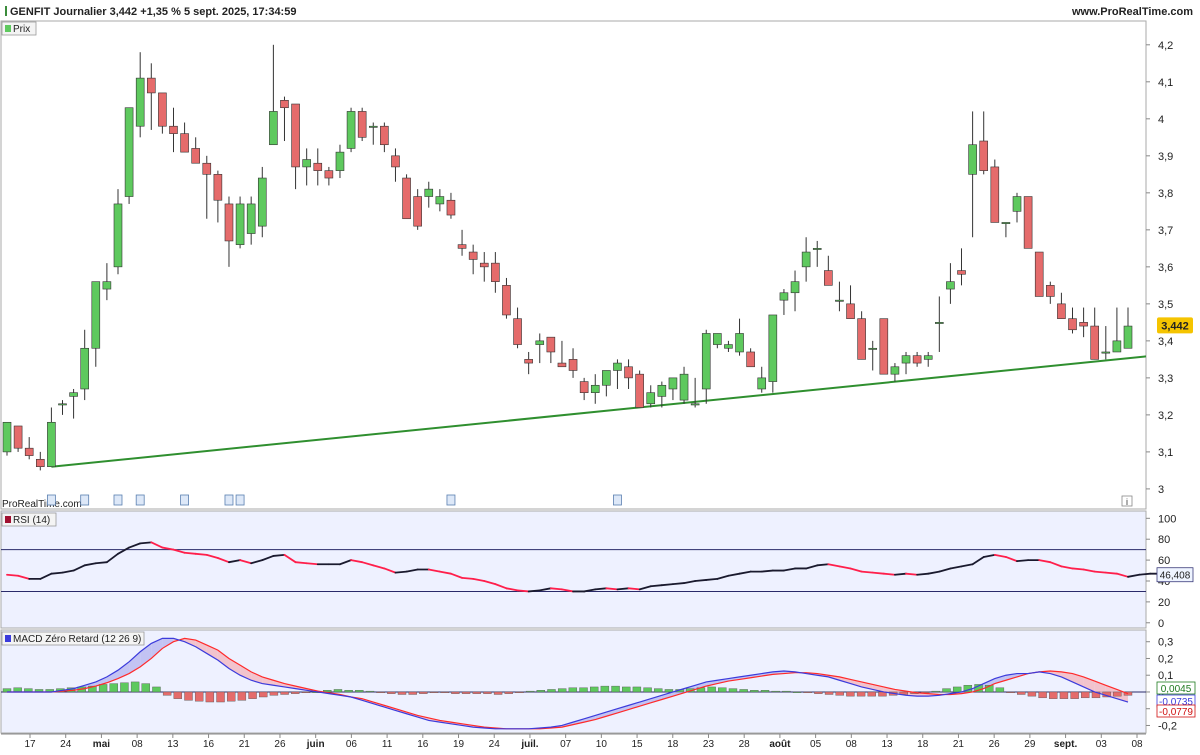 This screenshot has height=755, width=1200. What do you see at coordinates (495, 744) in the screenshot?
I see `date-tick-label: 24` at bounding box center [495, 744].